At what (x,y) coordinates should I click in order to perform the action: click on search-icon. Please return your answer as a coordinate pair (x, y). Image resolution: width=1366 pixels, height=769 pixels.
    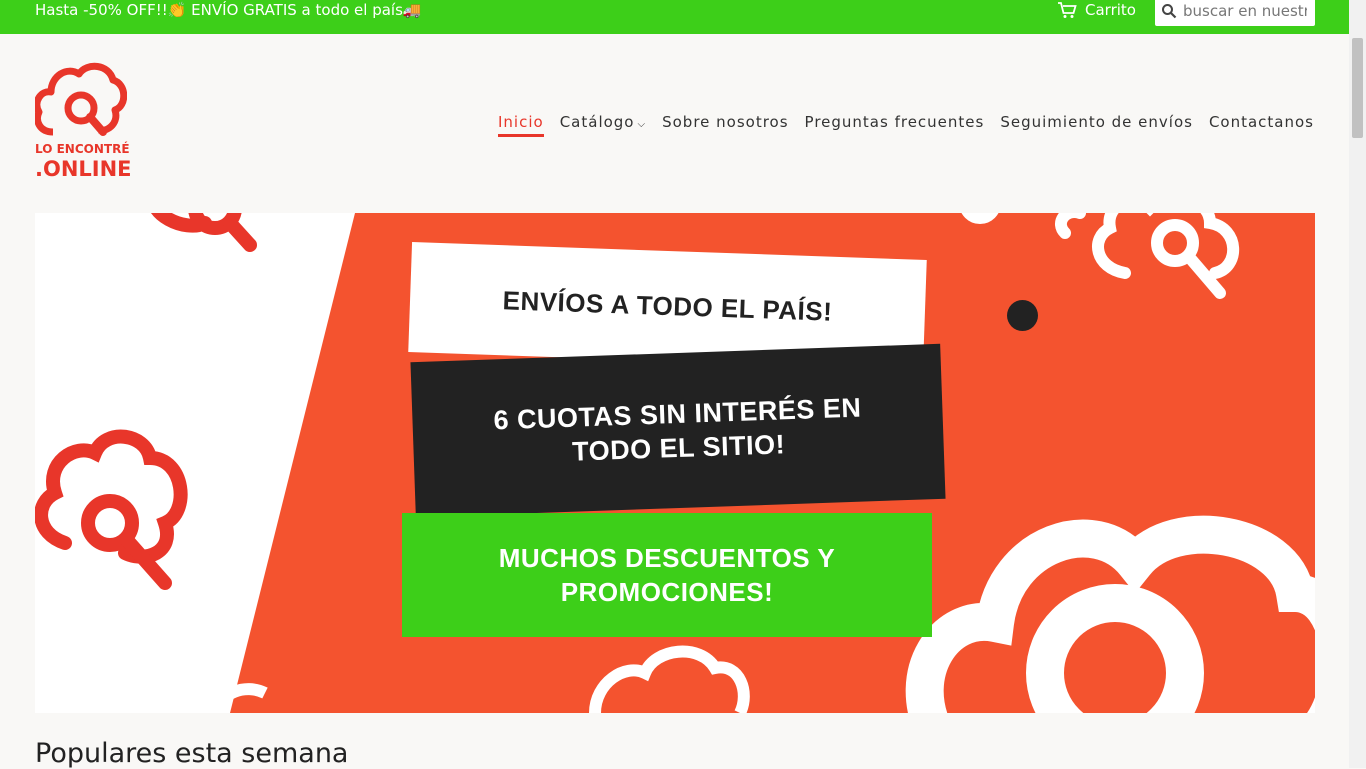
    Looking at the image, I should click on (1169, 11).